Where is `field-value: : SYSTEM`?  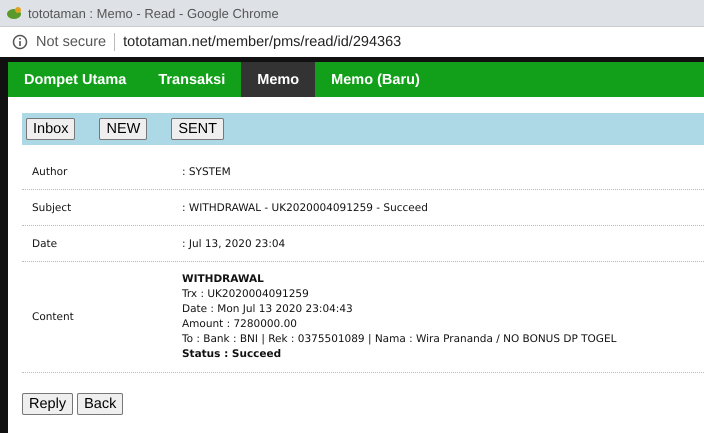 field-value: : SYSTEM is located at coordinates (206, 172).